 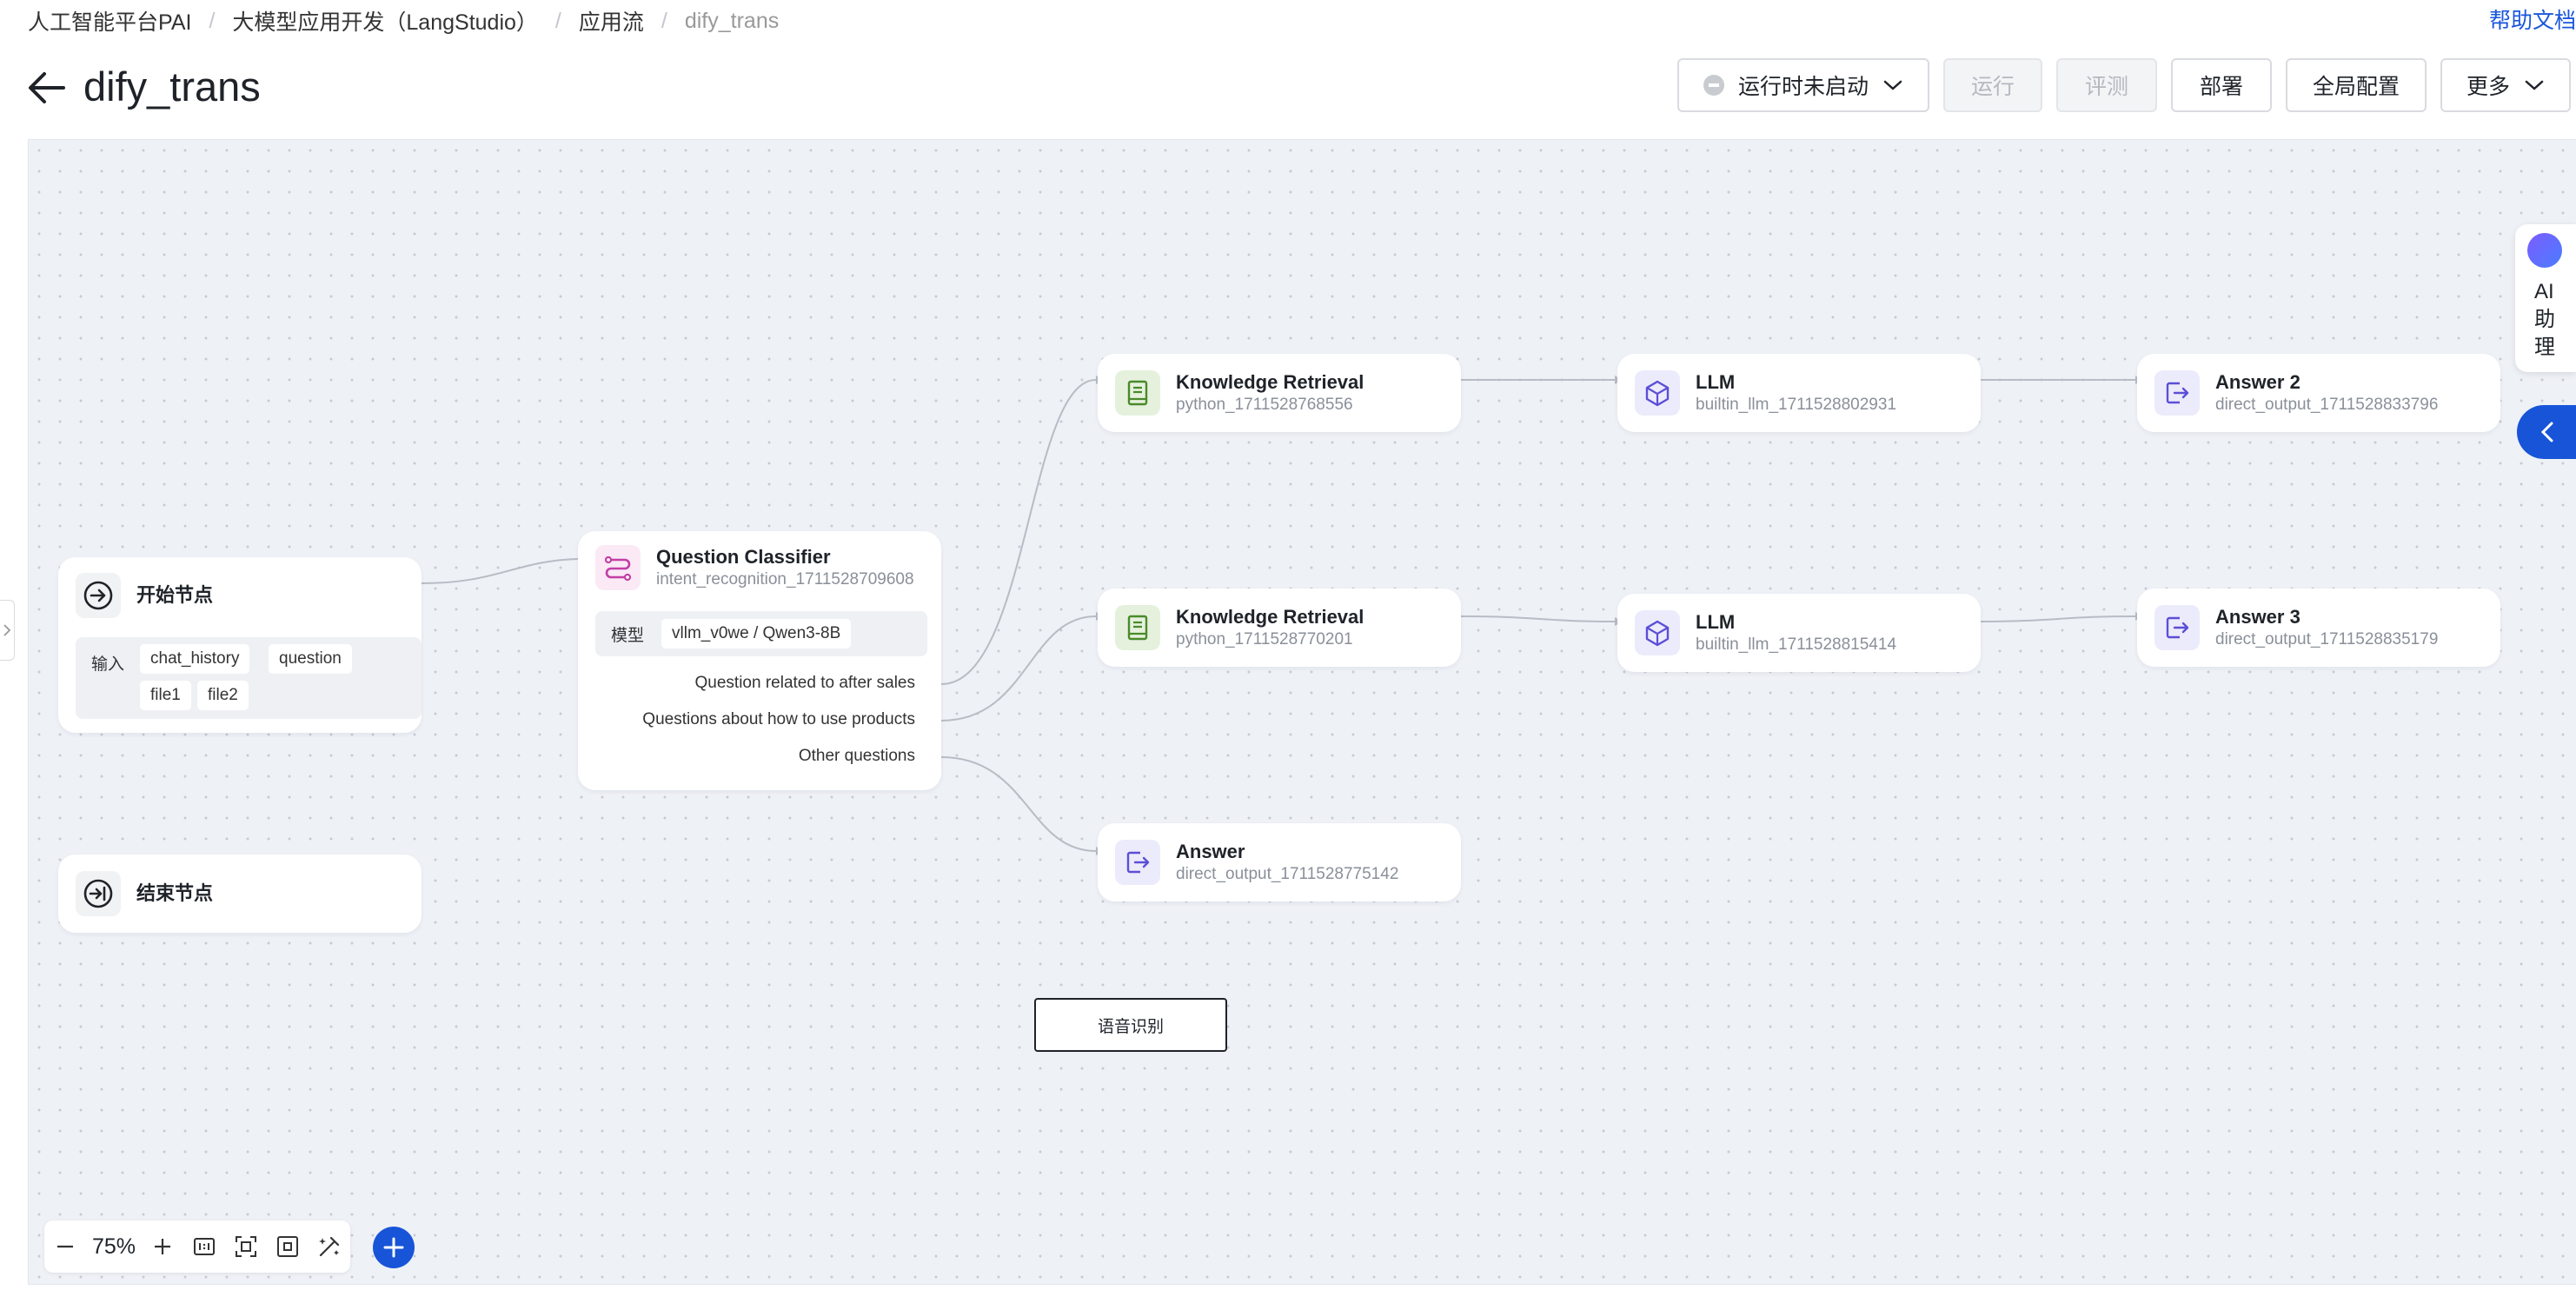 I want to click on node-title: Answer 2, so click(x=2257, y=382).